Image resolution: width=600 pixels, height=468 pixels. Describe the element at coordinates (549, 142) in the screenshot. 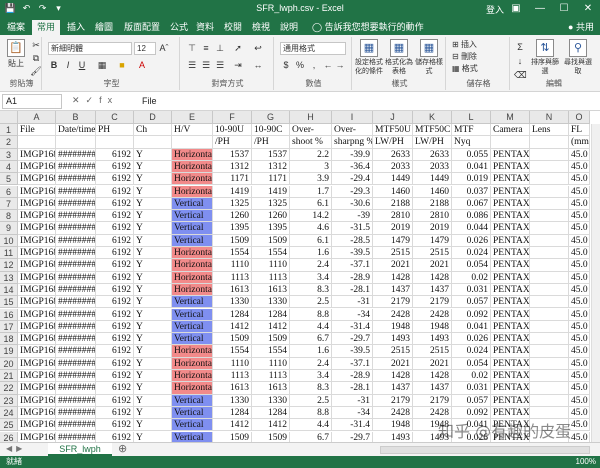

I see `header-cell` at that location.